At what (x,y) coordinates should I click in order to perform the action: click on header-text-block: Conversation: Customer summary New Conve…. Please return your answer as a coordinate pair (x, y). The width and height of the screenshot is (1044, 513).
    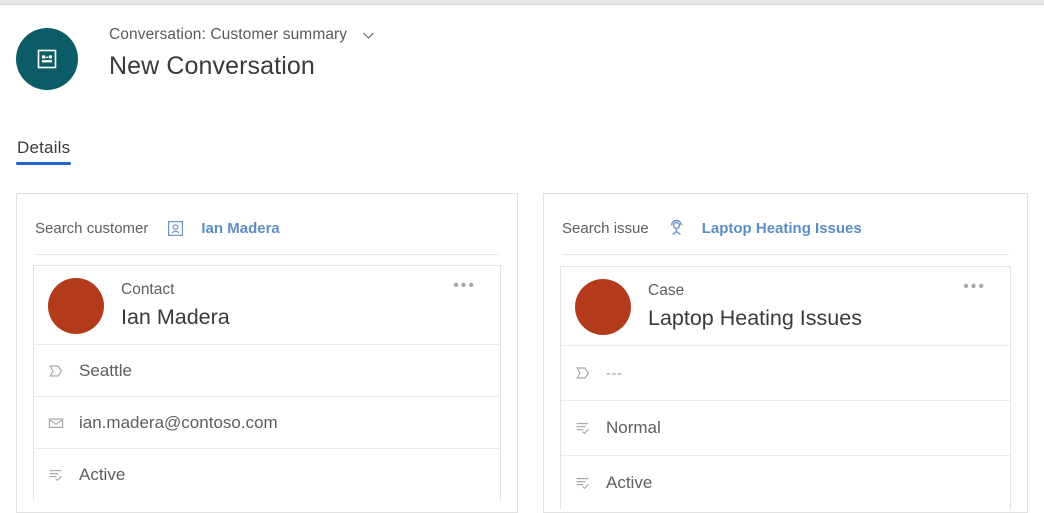
    Looking at the image, I should click on (243, 50).